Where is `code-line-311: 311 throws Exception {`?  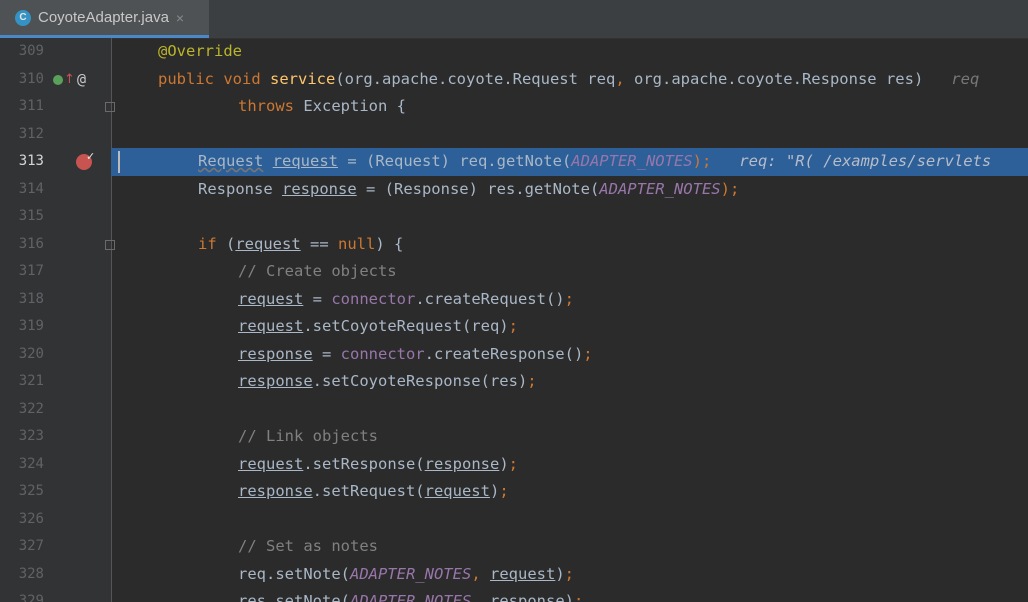 code-line-311: 311 throws Exception { is located at coordinates (514, 107).